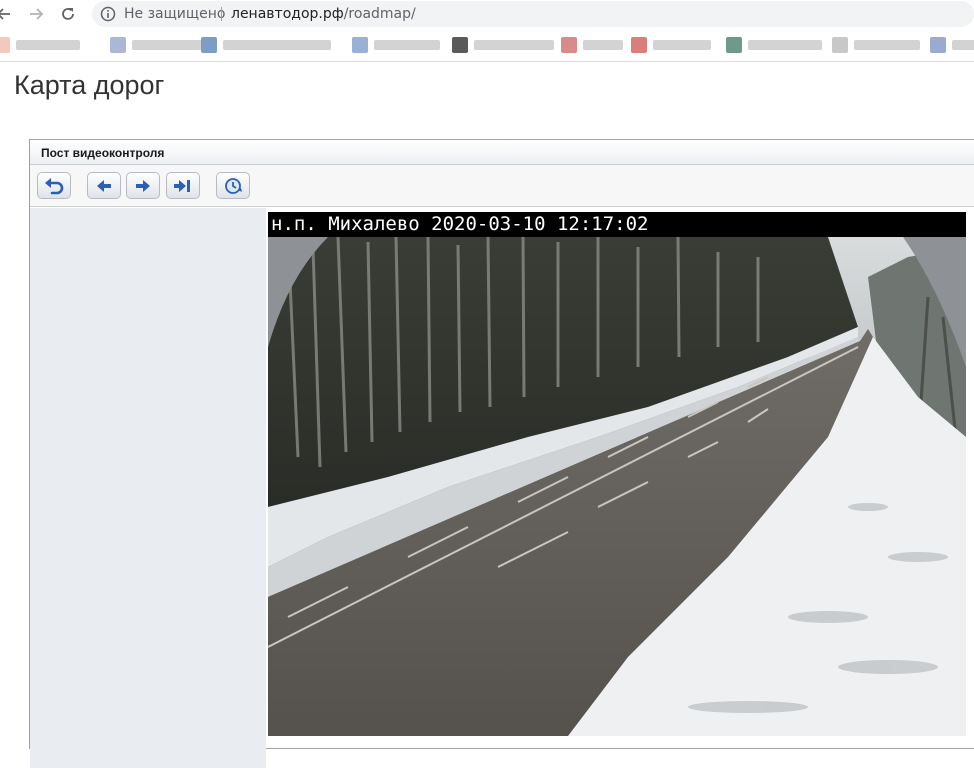  What do you see at coordinates (103, 153) in the screenshot?
I see `panel-title: Пост видеоконтроля` at bounding box center [103, 153].